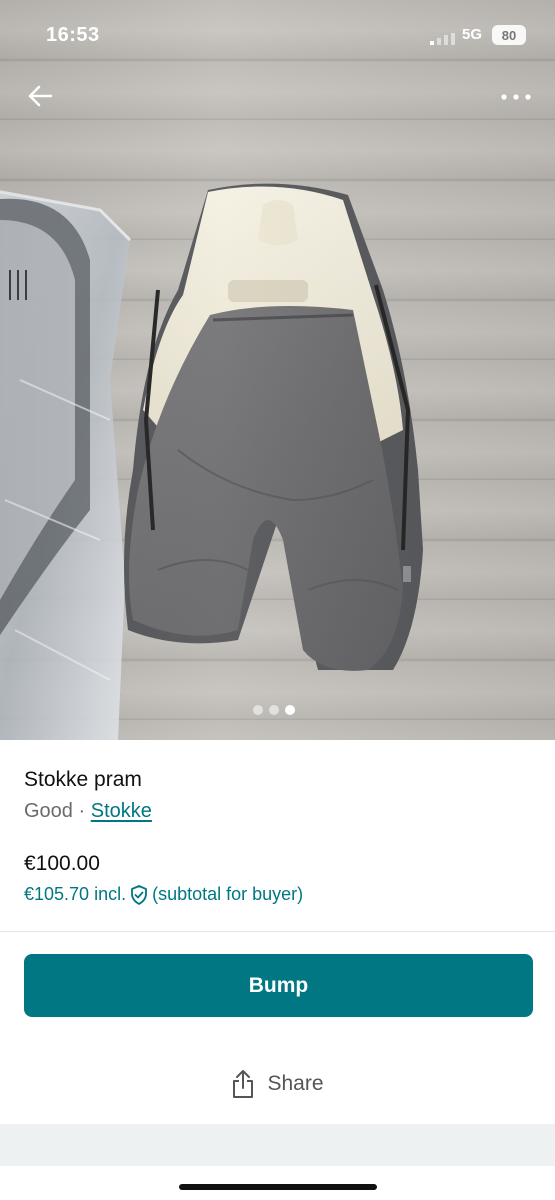 The width and height of the screenshot is (555, 1200). Describe the element at coordinates (88, 811) in the screenshot. I see `item-meta: Good · Stokke` at that location.